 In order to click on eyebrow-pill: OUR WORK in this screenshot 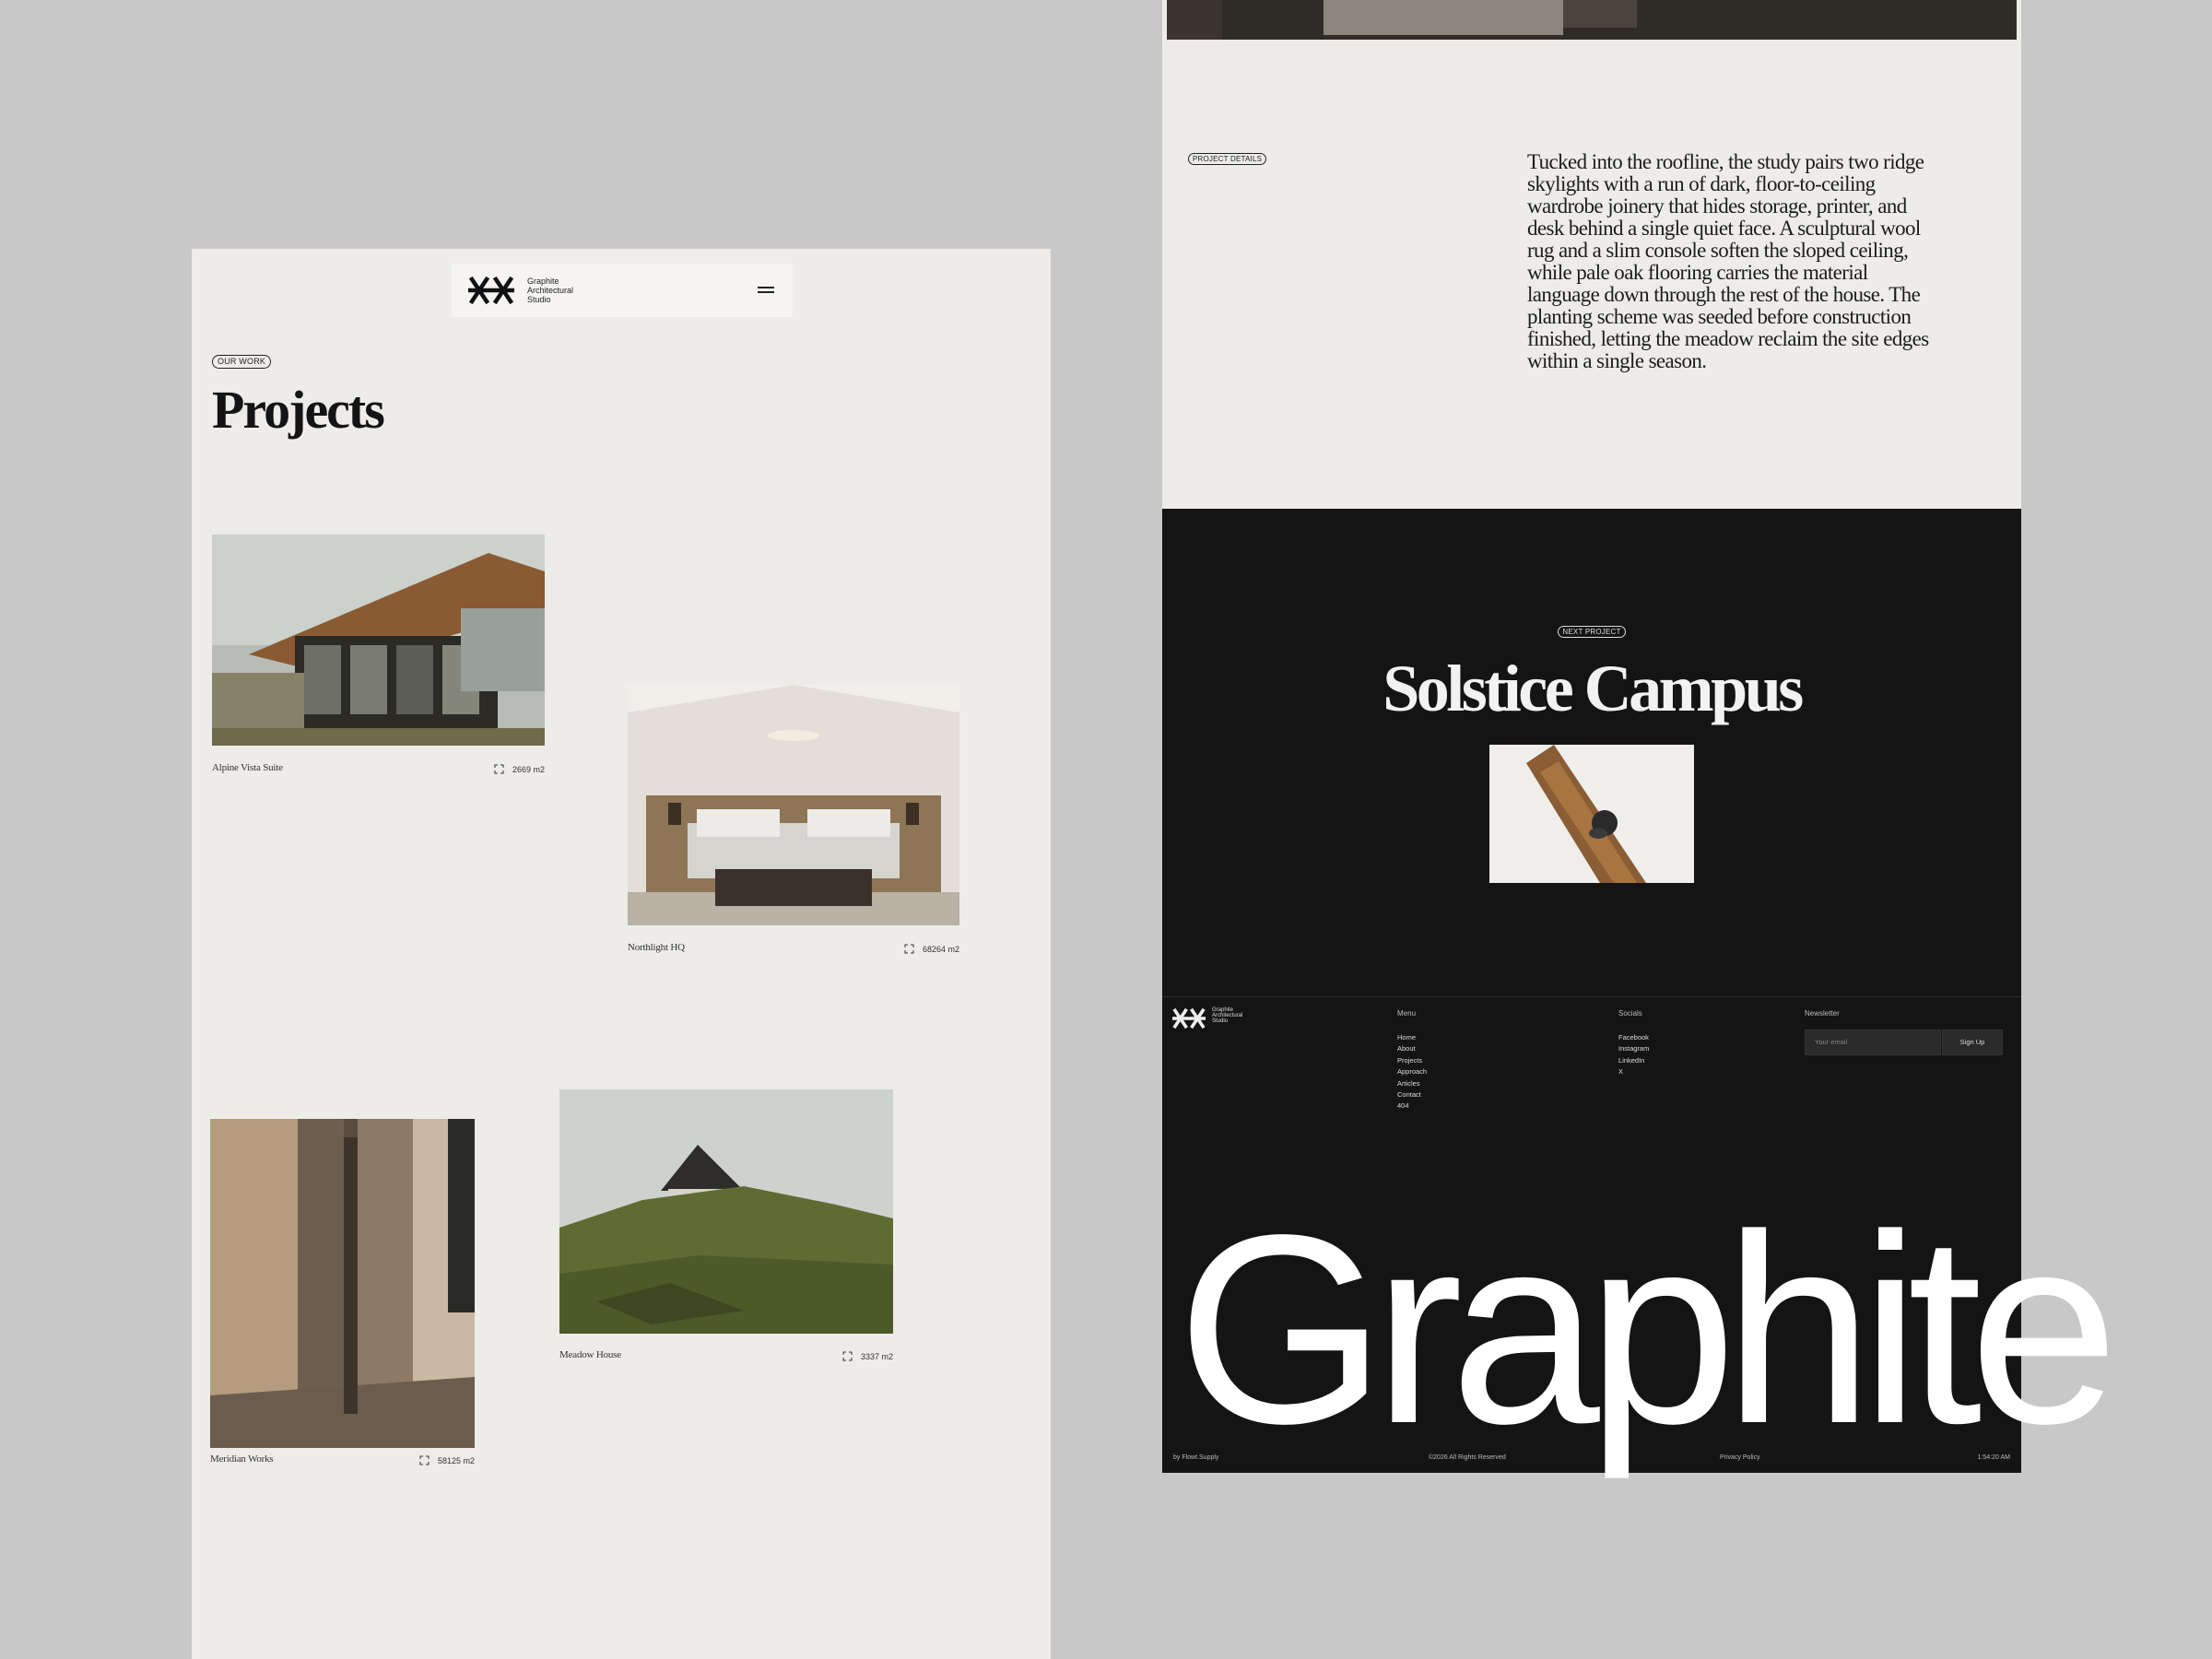, I will do `click(242, 362)`.